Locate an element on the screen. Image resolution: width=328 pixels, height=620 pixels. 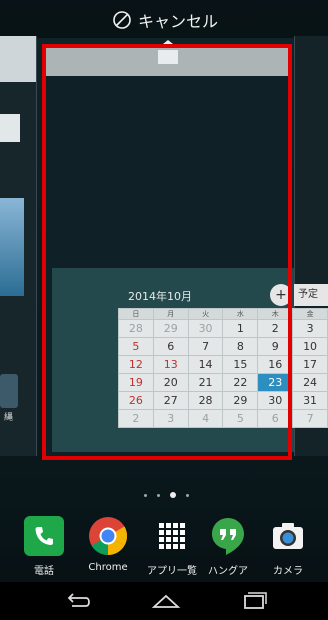
back-icon is located at coordinates (78, 601).